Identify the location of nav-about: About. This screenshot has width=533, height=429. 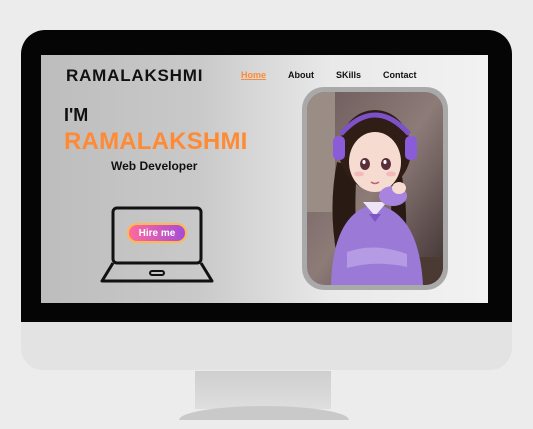
(301, 75).